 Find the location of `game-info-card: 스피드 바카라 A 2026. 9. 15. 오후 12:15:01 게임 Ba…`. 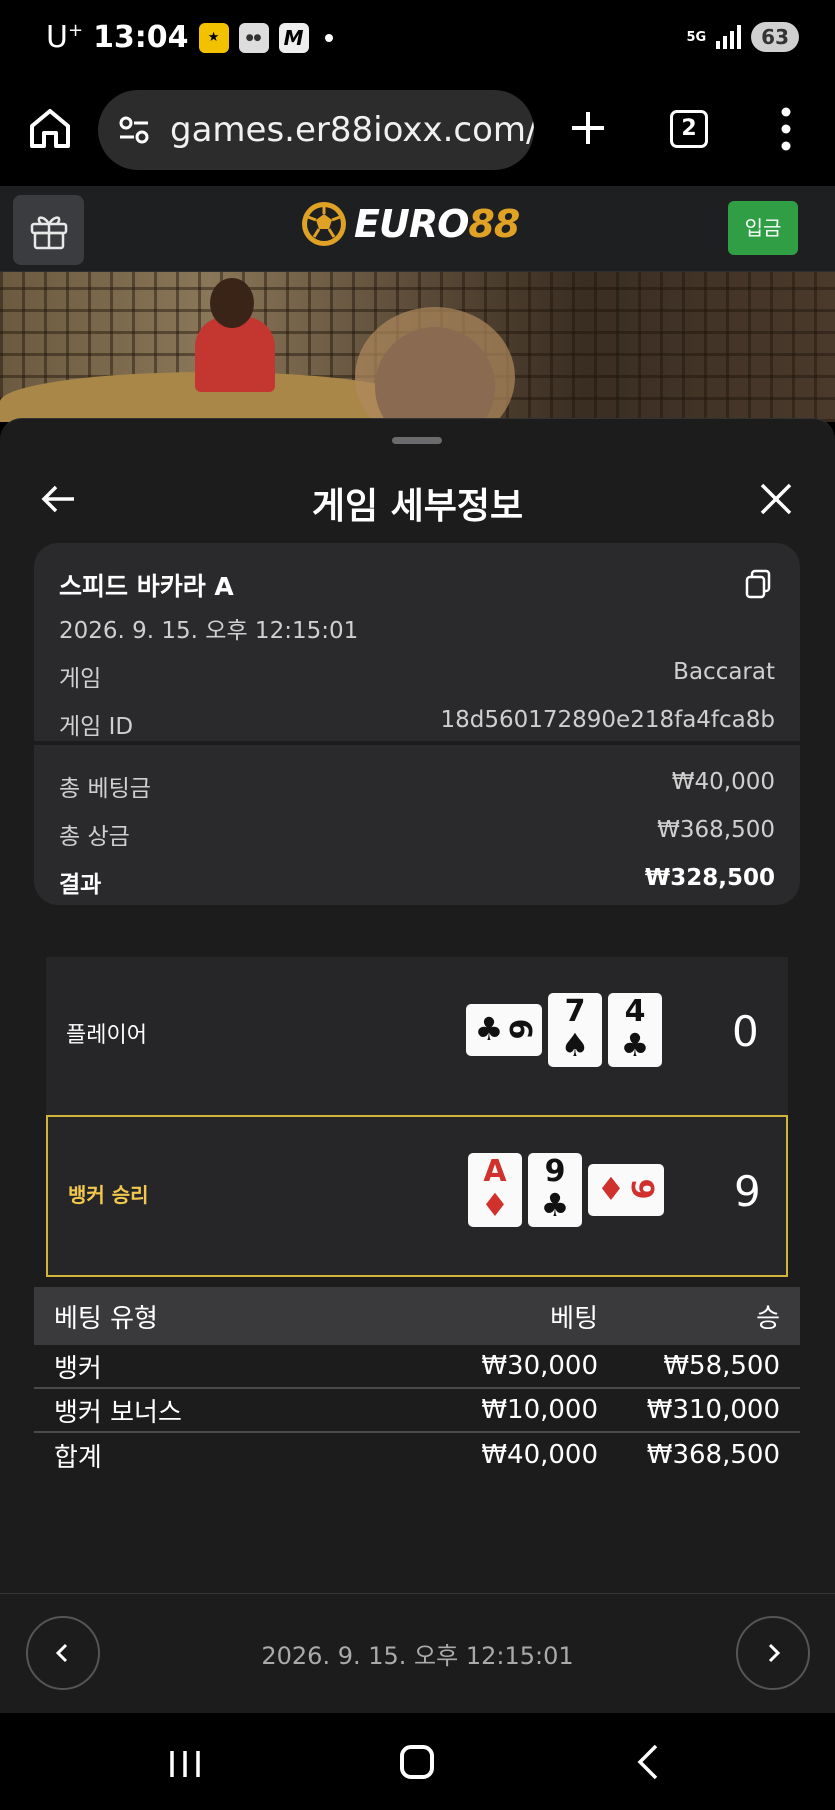

game-info-card: 스피드 바카라 A 2026. 9. 15. 오후 12:15:01 게임 Ba… is located at coordinates (417, 642).